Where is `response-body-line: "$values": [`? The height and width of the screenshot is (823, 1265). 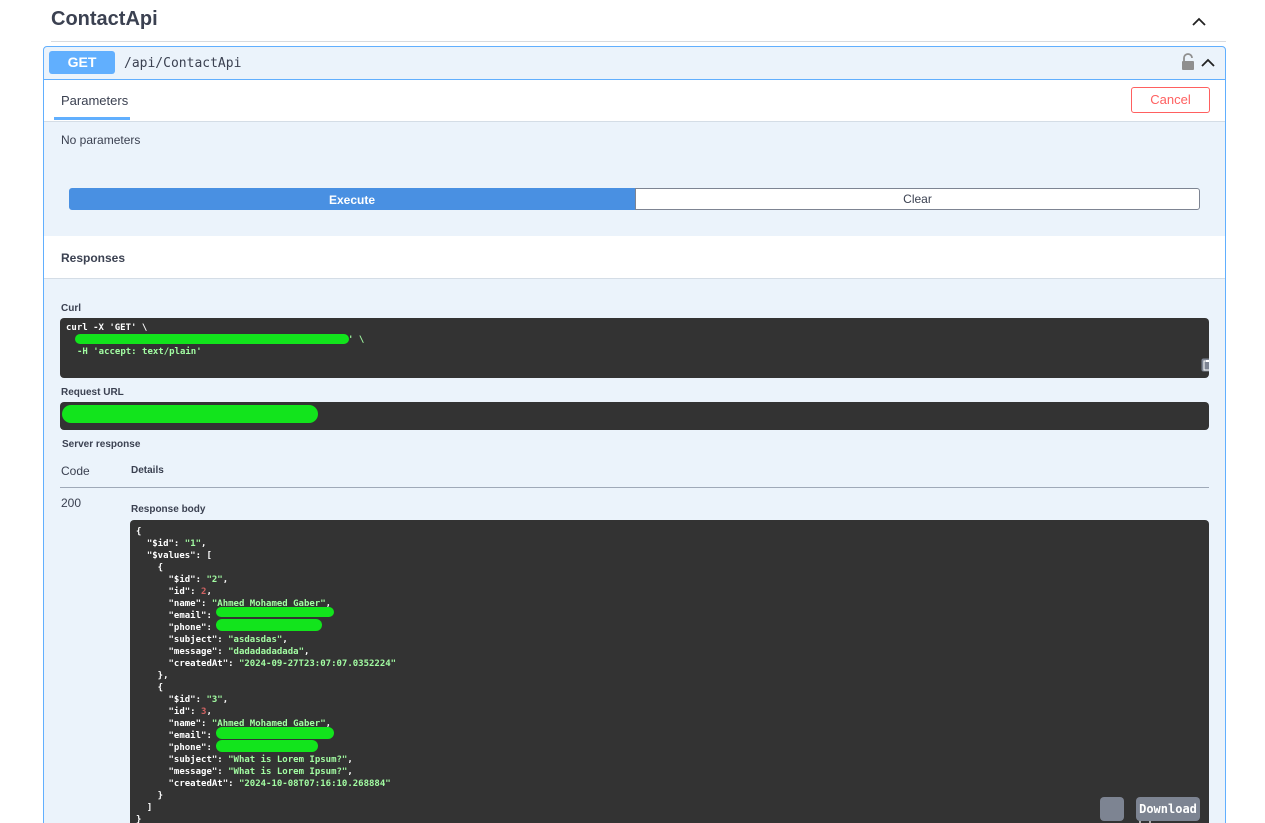 response-body-line: "$values": [ is located at coordinates (174, 556).